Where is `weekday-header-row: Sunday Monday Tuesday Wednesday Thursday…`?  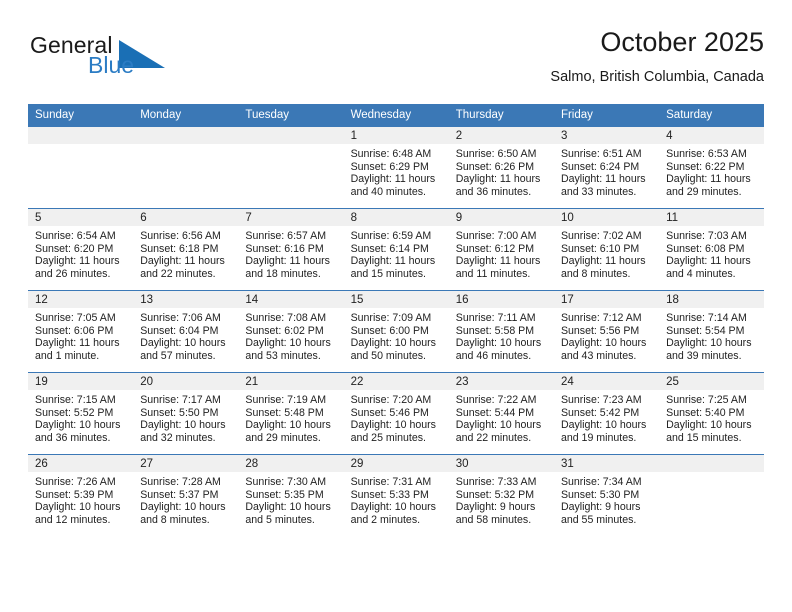
weekday-header-row: Sunday Monday Tuesday Wednesday Thursday… is located at coordinates (396, 115).